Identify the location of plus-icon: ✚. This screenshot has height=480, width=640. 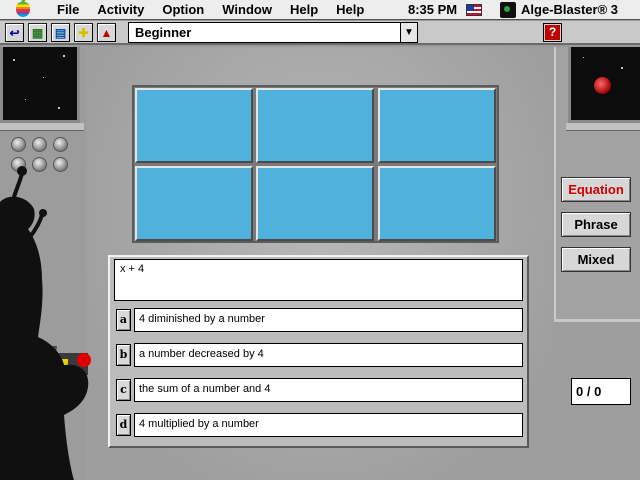
(83, 32).